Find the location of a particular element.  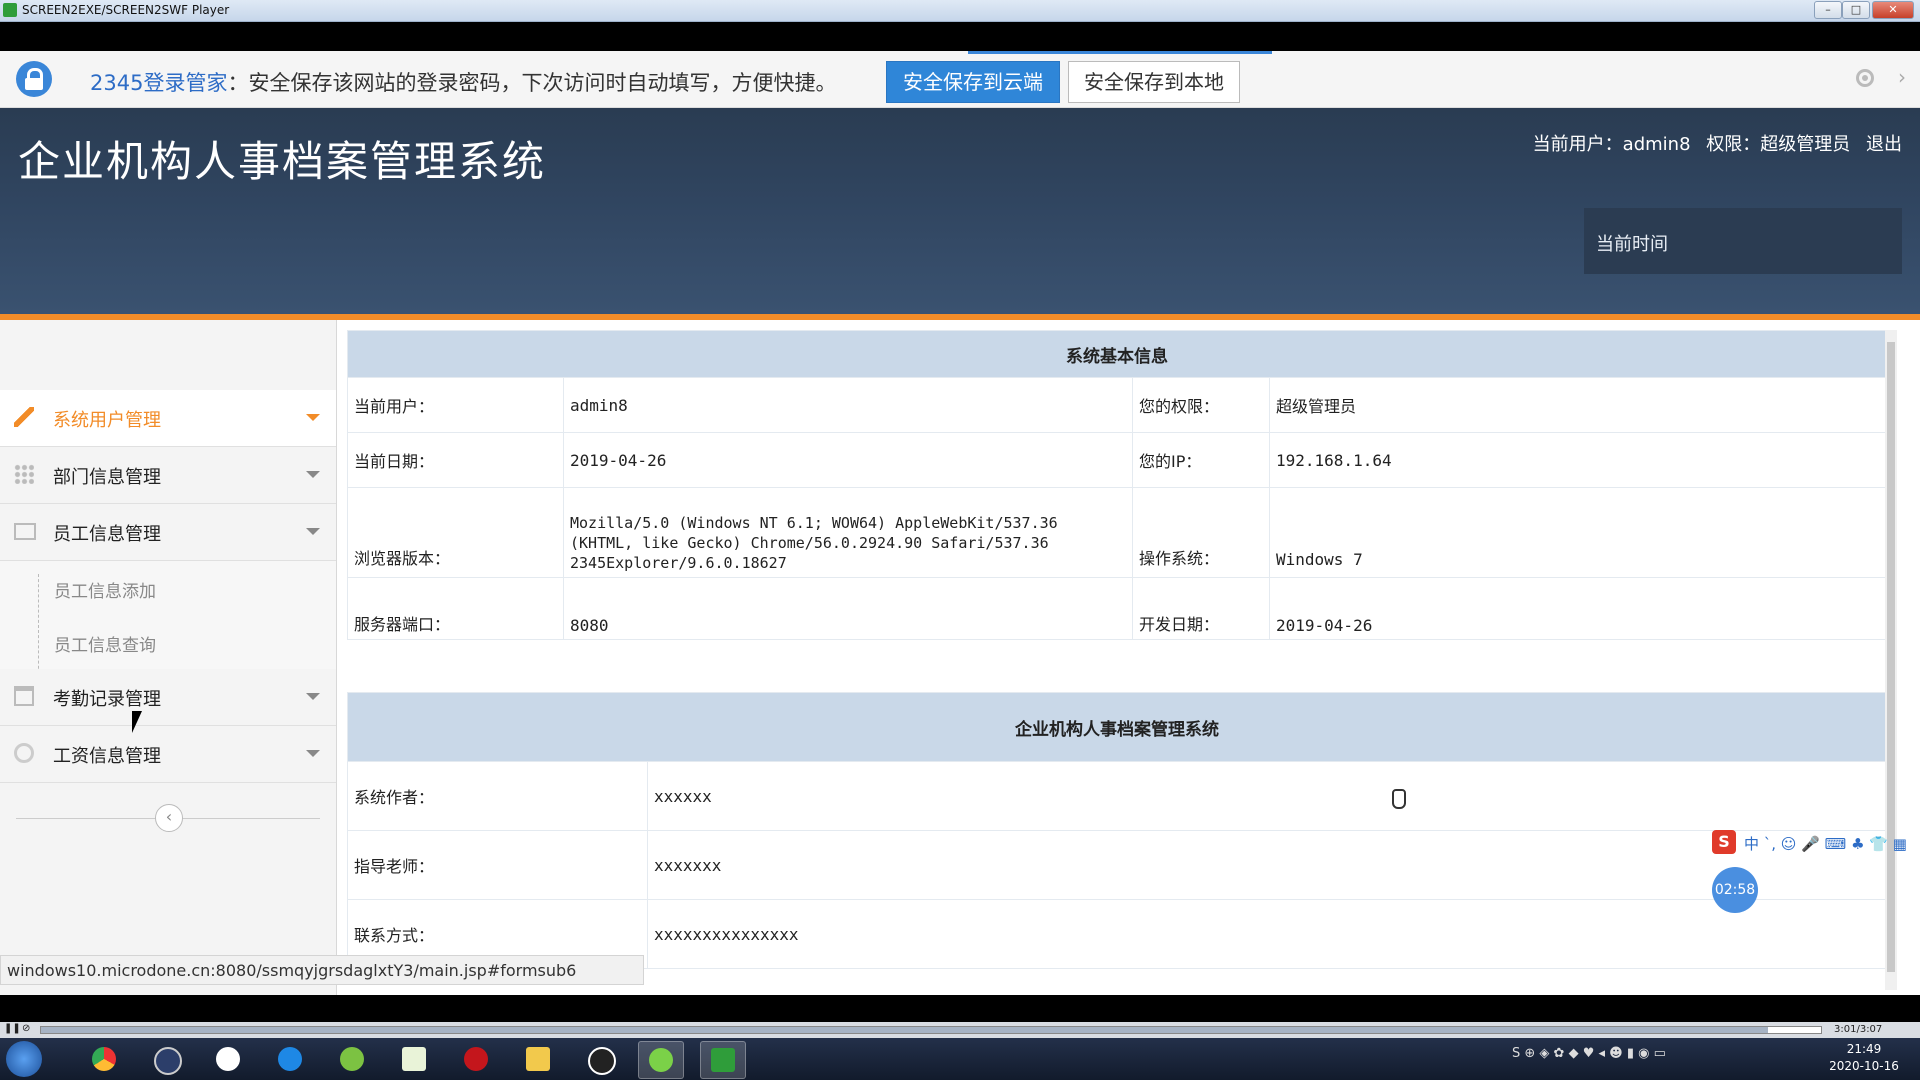

table-label: 操作系统： is located at coordinates (1201, 532).